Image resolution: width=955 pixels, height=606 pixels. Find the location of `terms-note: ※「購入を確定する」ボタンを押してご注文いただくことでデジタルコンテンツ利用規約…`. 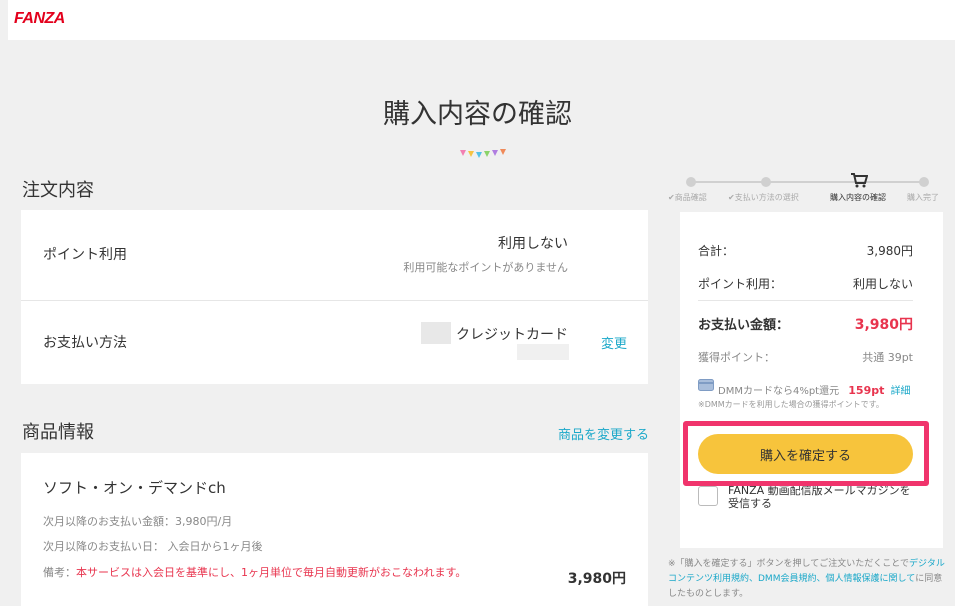

terms-note: ※「購入を確定する」ボタンを押してご注文いただくことでデジタルコンテンツ利用規約… is located at coordinates (808, 579).